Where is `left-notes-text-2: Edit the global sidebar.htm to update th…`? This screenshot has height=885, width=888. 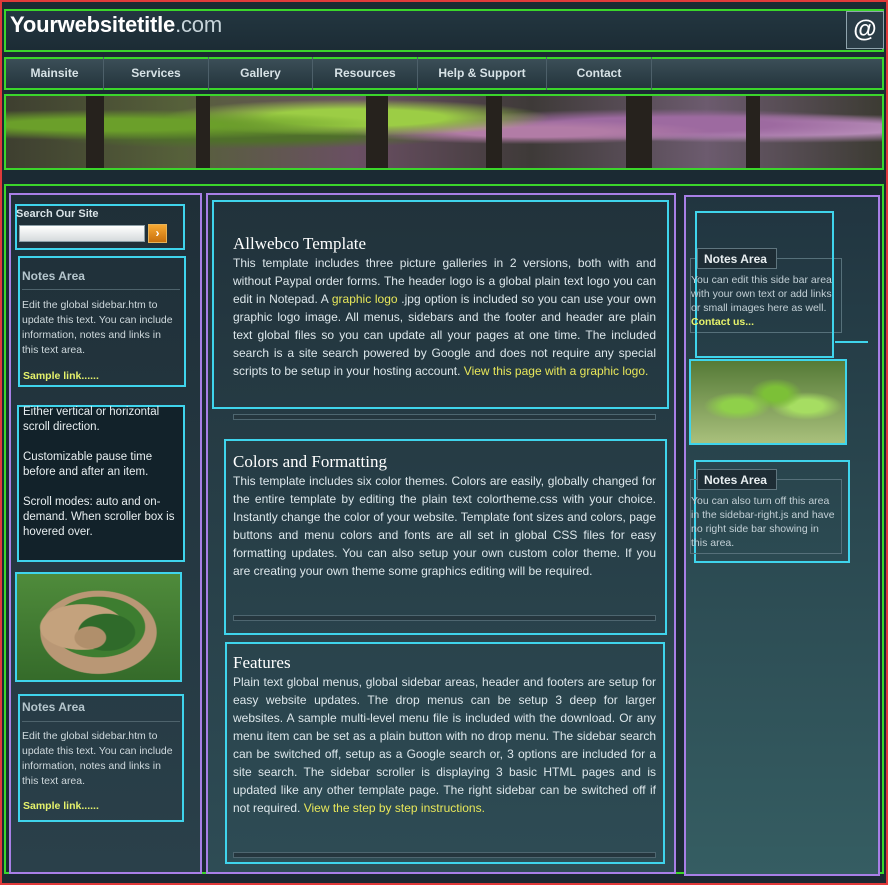
left-notes-text-2: Edit the global sidebar.htm to update th… is located at coordinates (97, 758).